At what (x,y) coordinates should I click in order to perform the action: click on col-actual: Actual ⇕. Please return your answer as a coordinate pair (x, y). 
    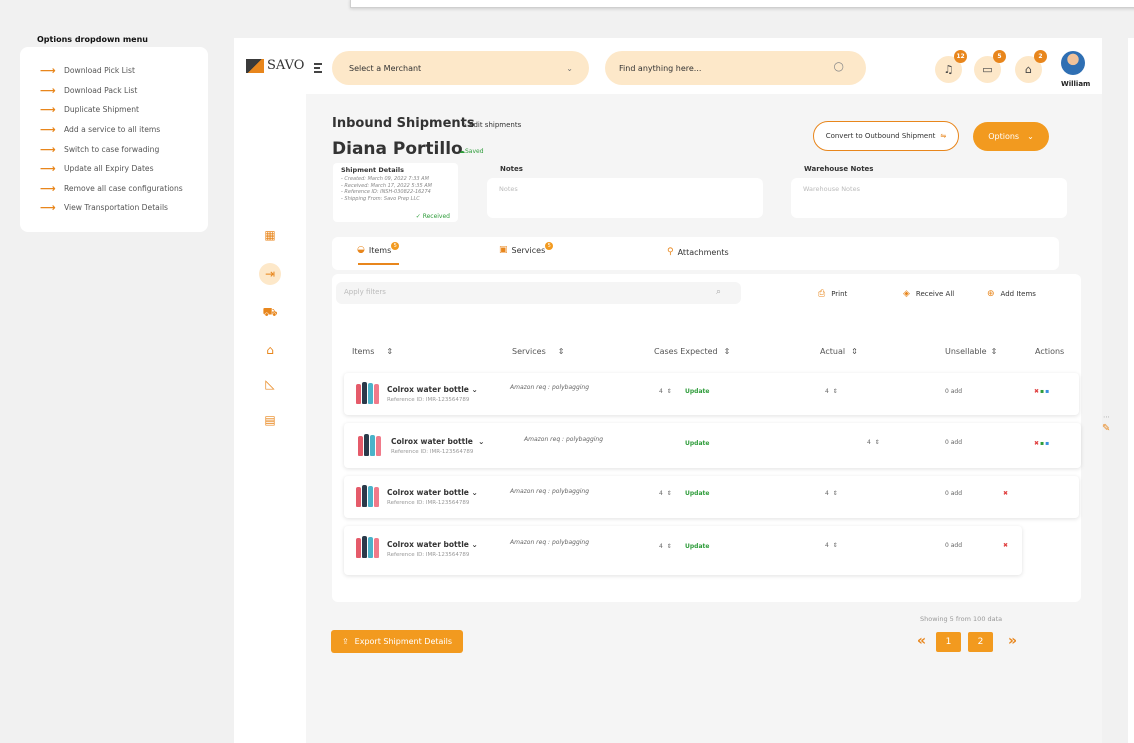
    Looking at the image, I should click on (839, 351).